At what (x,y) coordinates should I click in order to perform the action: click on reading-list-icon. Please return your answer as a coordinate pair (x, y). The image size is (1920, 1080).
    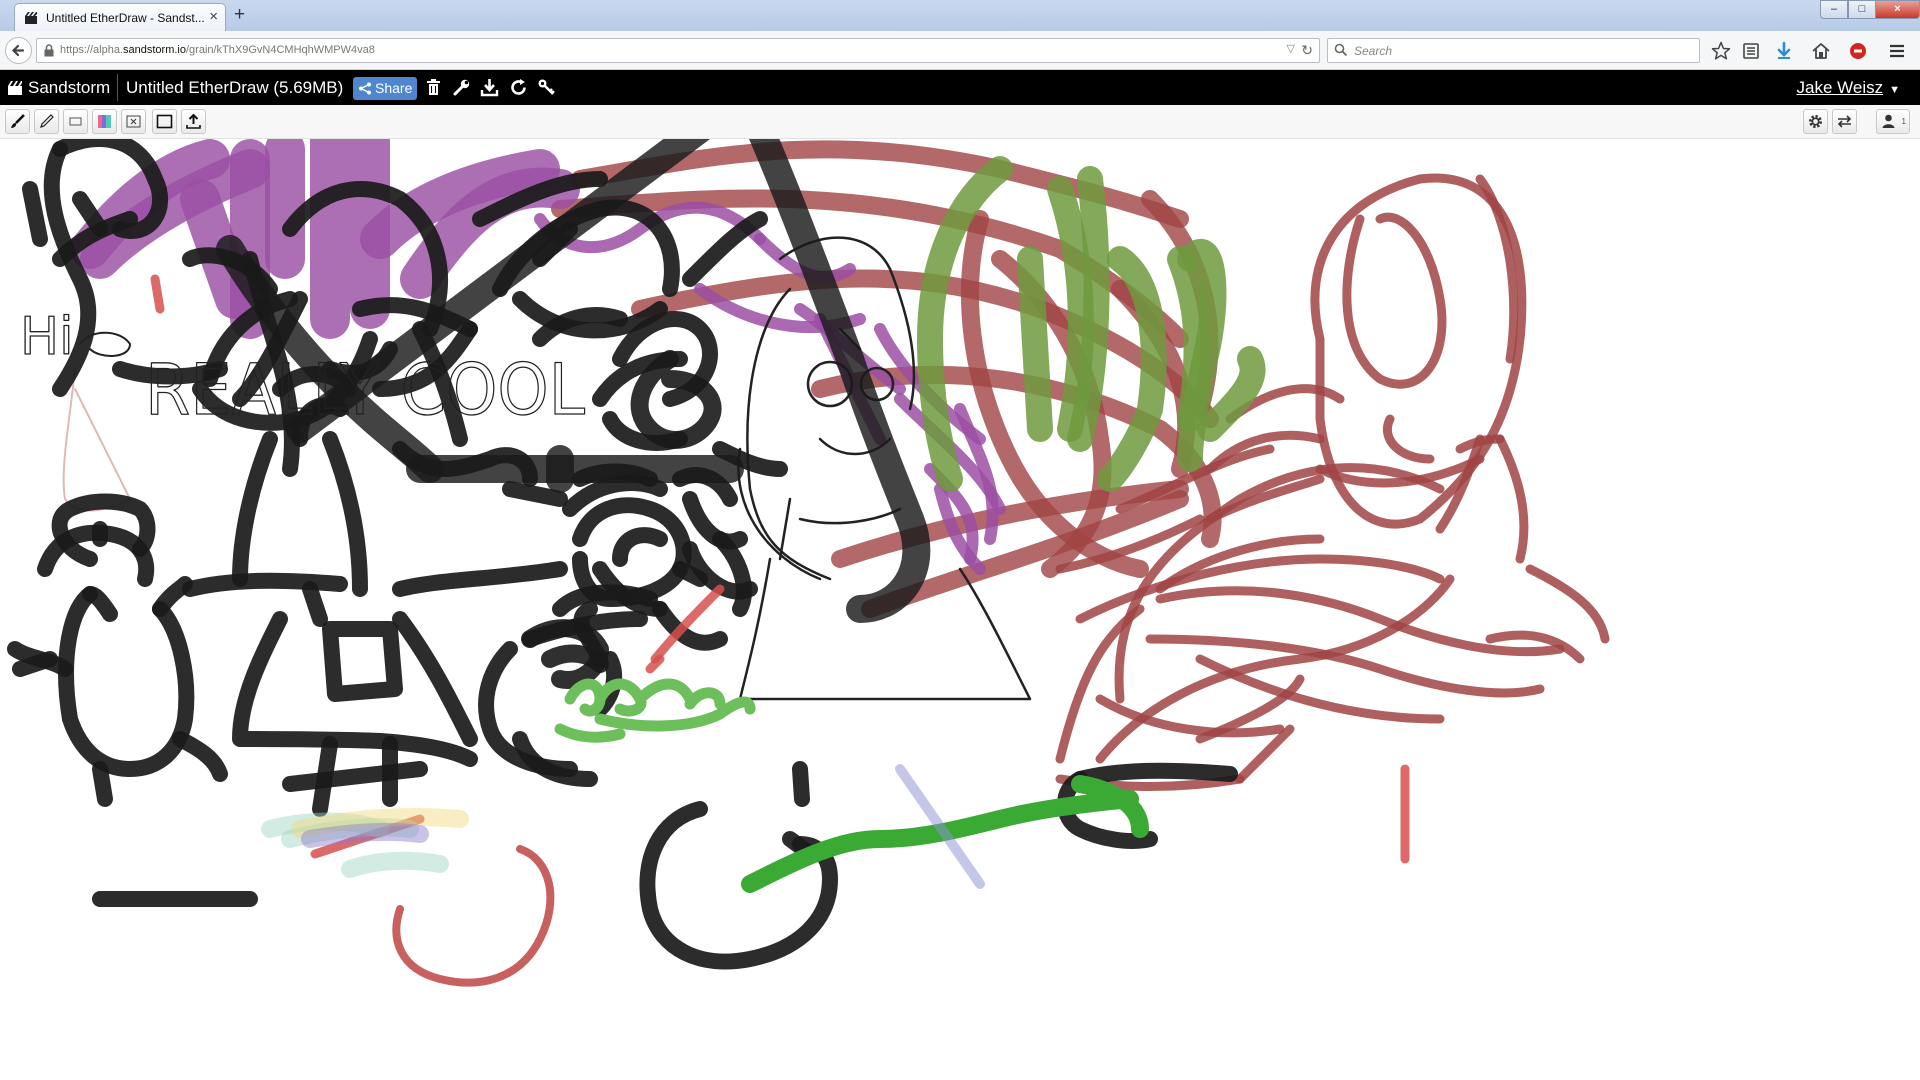
    Looking at the image, I should click on (1751, 51).